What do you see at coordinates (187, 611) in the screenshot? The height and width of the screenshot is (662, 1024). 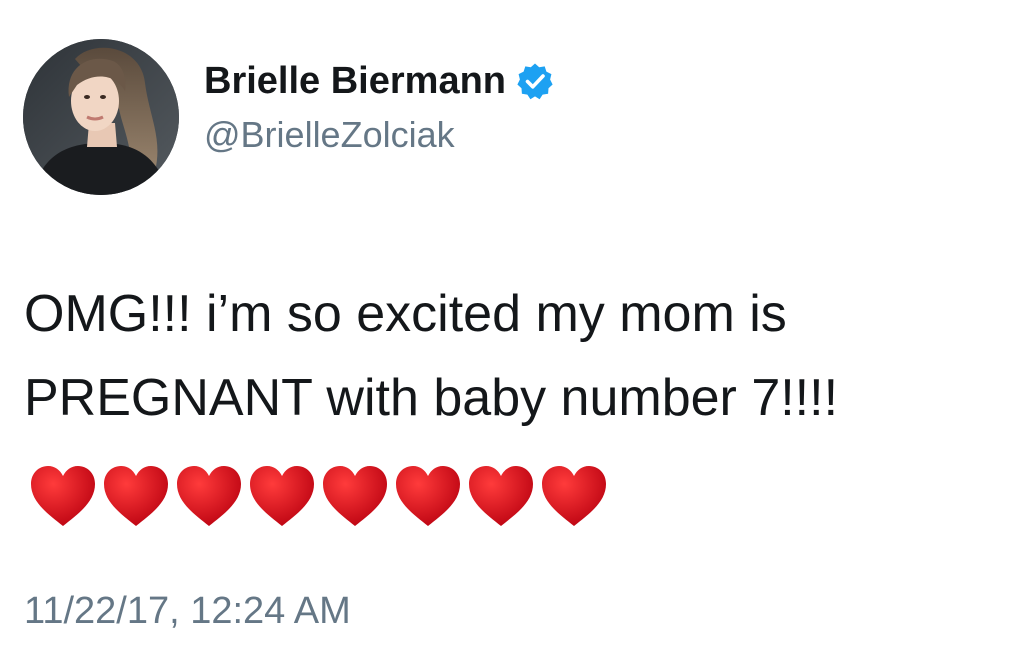 I see `tweet-timestamp: 11/22/17, 12:24 AM` at bounding box center [187, 611].